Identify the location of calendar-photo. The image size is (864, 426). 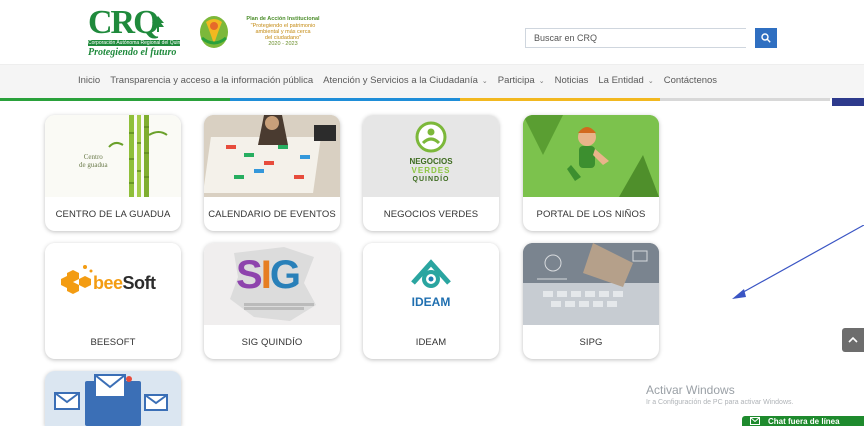
(272, 156).